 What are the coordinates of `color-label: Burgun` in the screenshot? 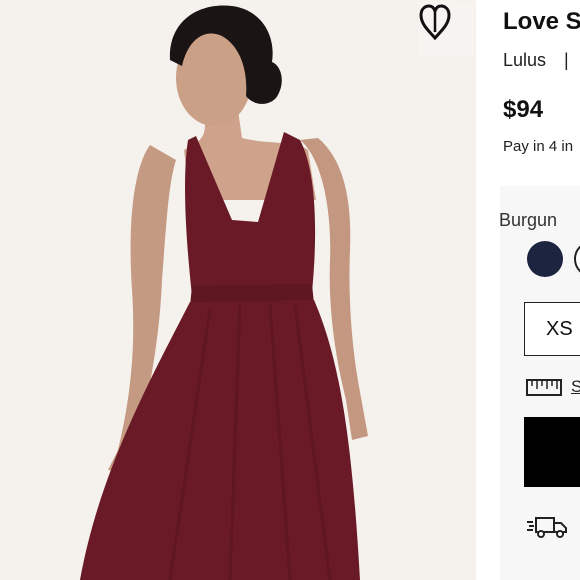 It's located at (528, 220).